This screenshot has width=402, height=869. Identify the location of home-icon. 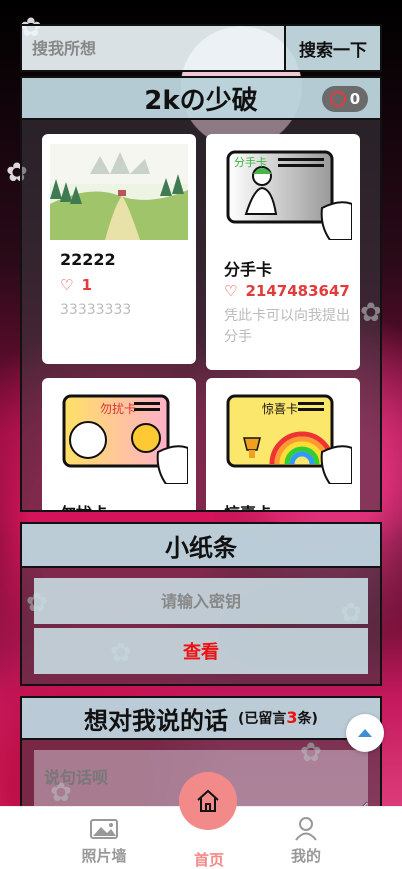
(208, 800).